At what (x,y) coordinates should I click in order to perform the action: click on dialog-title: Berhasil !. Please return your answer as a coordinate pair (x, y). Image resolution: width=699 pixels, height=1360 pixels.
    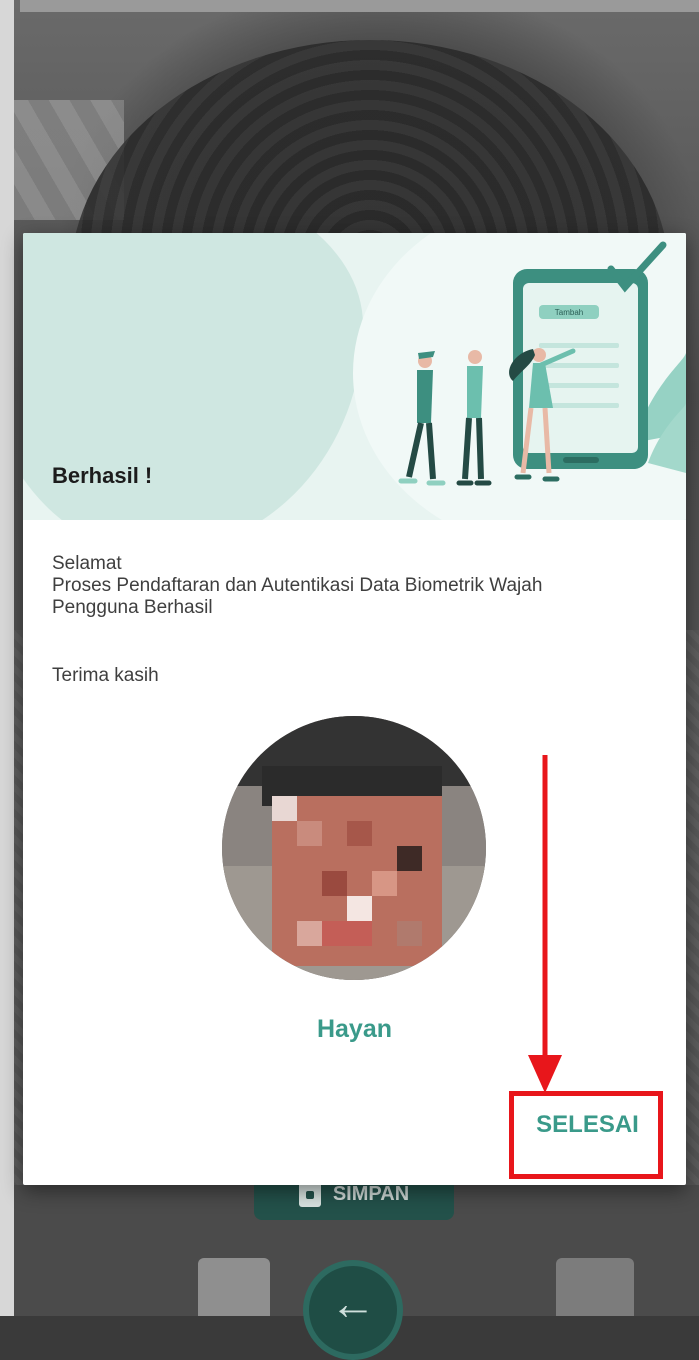
    Looking at the image, I should click on (102, 475).